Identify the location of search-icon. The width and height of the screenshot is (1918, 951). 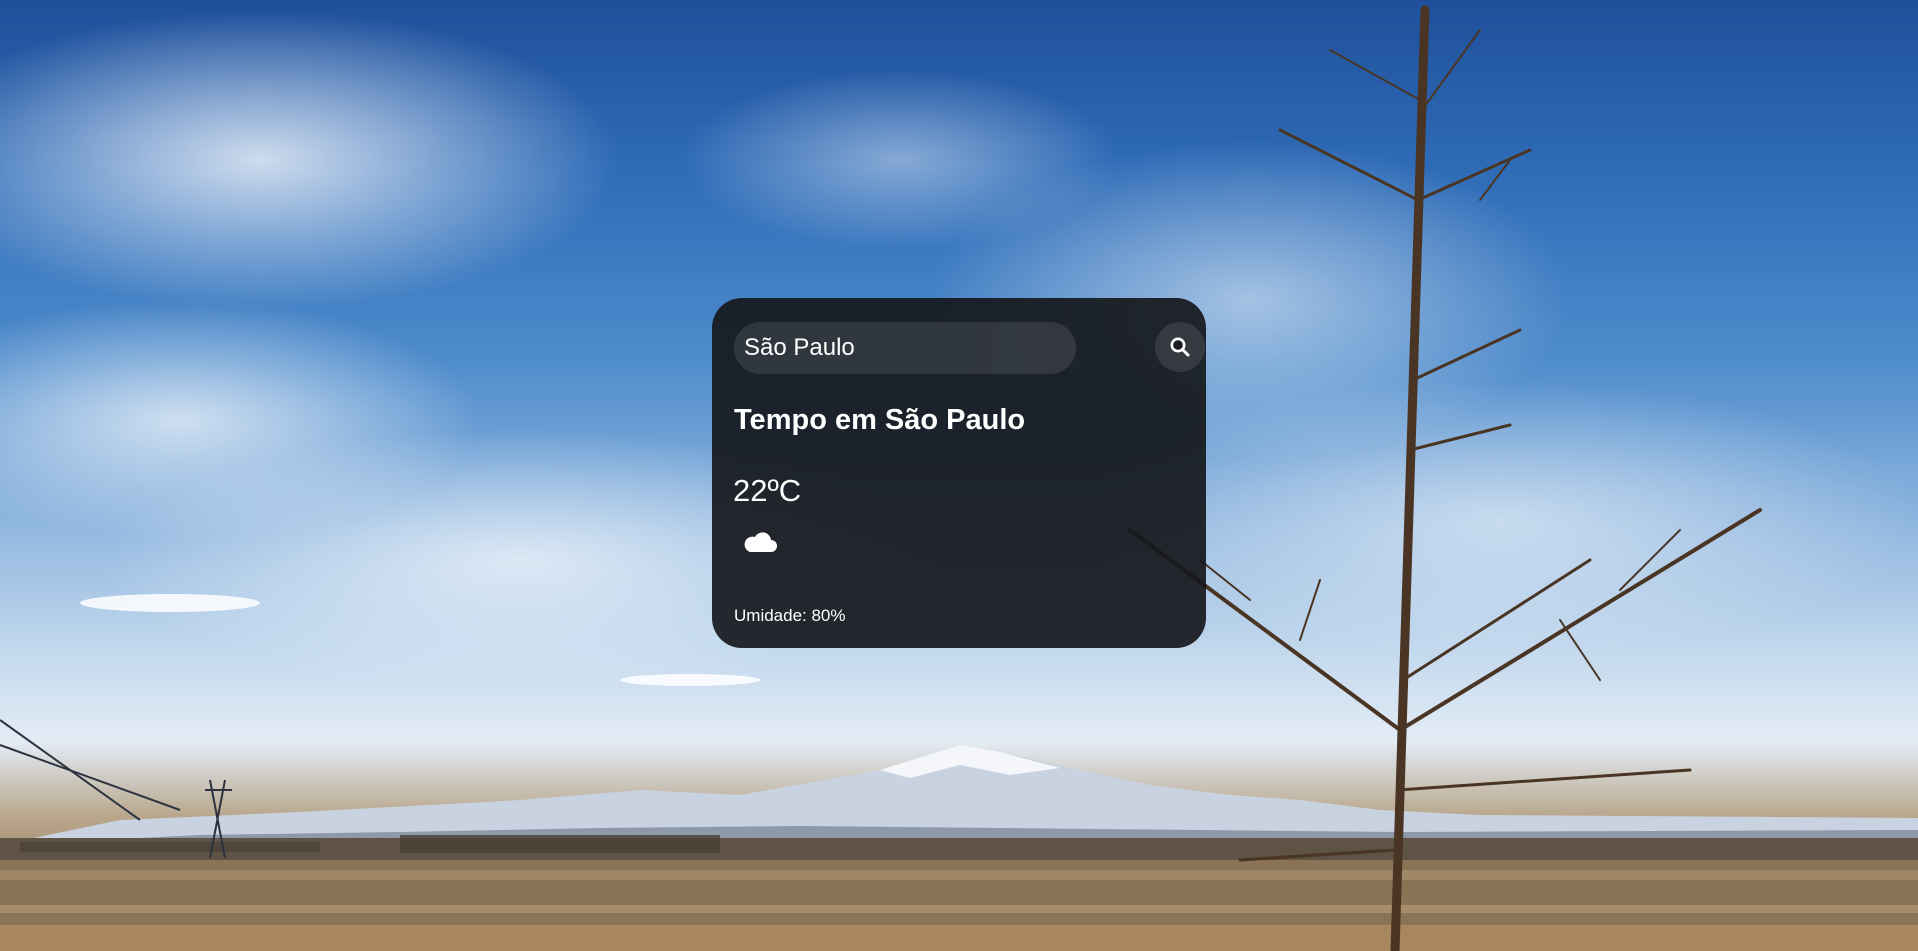
(1180, 347).